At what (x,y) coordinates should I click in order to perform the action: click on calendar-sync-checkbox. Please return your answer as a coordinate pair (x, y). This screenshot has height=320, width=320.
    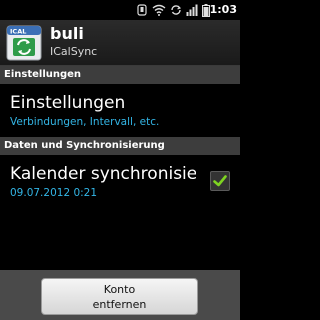
    Looking at the image, I should click on (220, 181).